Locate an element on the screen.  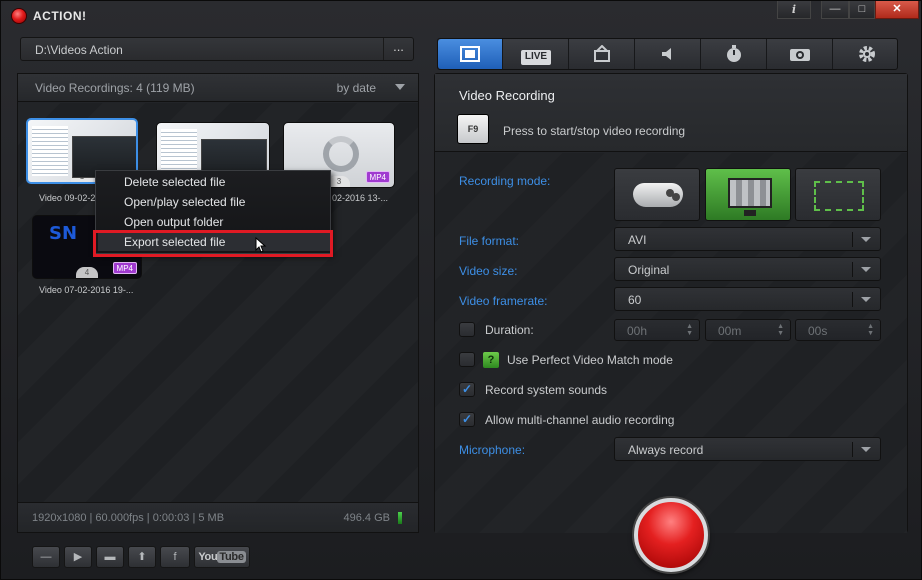
multichannel-label: Allow multi-channel audio recording is located at coordinates (580, 420).